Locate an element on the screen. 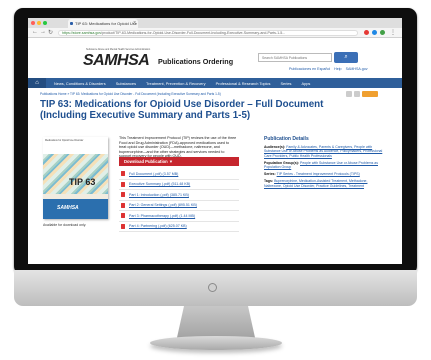 This screenshot has height=360, width=431. header-links: Publicaciones en Español Help SAMHSA.gov is located at coordinates (330, 69).